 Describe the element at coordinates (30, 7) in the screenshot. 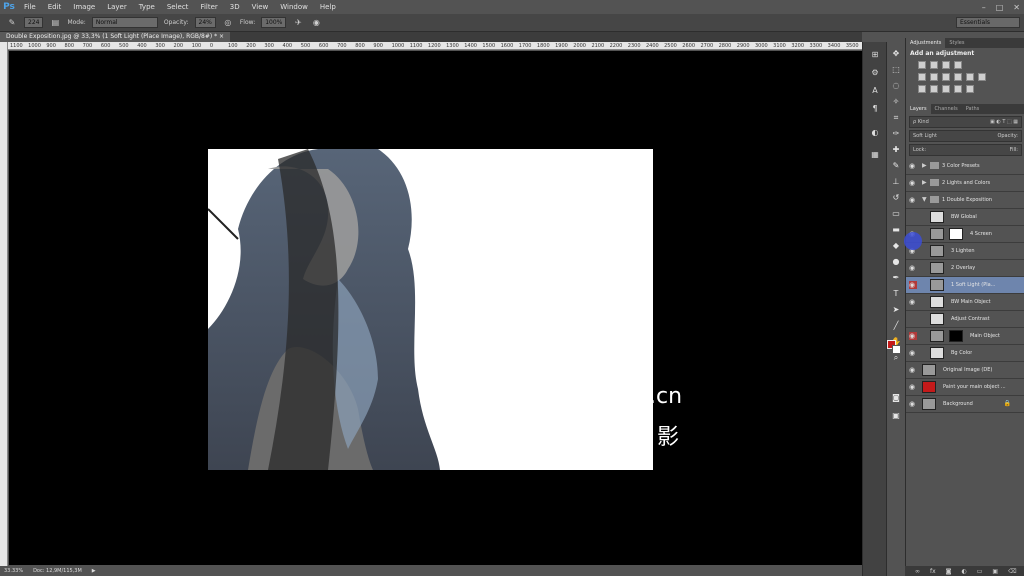

I see `menu-file: File` at that location.